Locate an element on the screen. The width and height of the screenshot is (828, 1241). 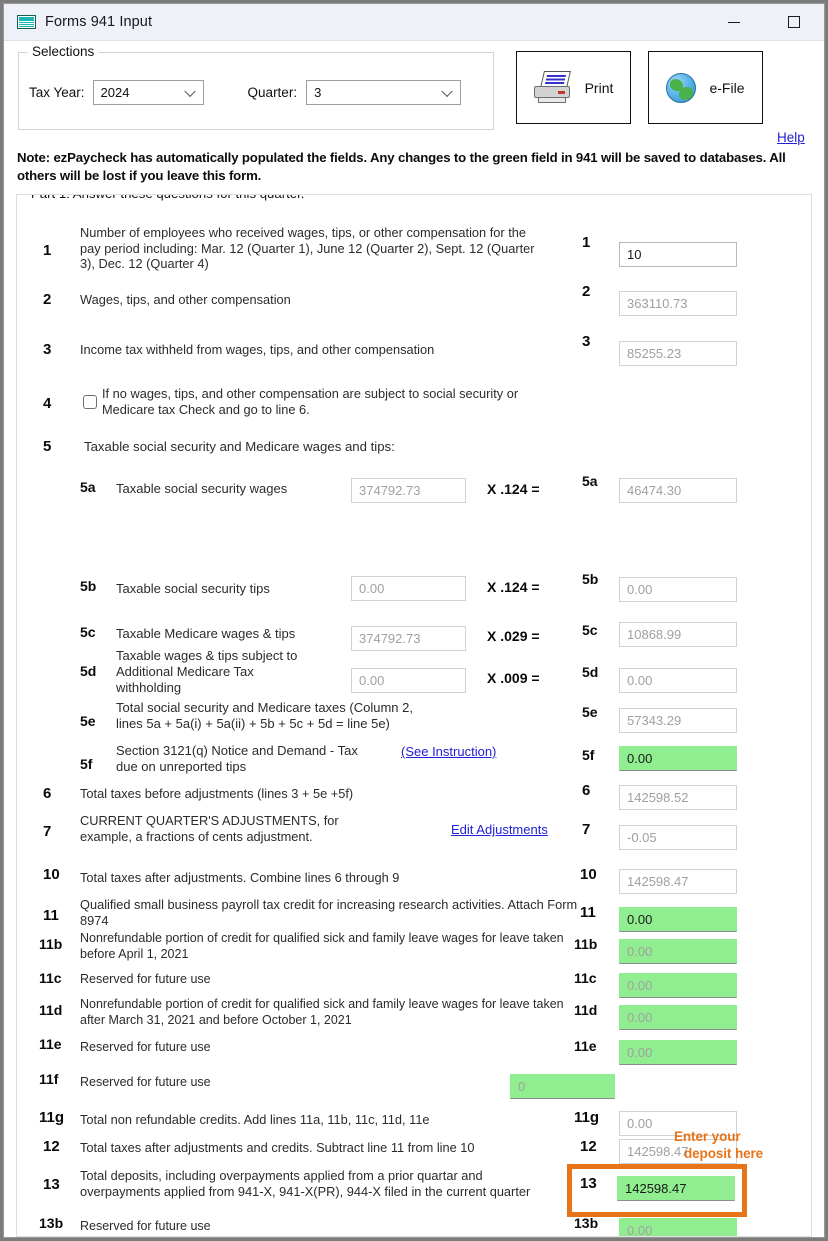
field-number: 11 is located at coordinates (588, 912).